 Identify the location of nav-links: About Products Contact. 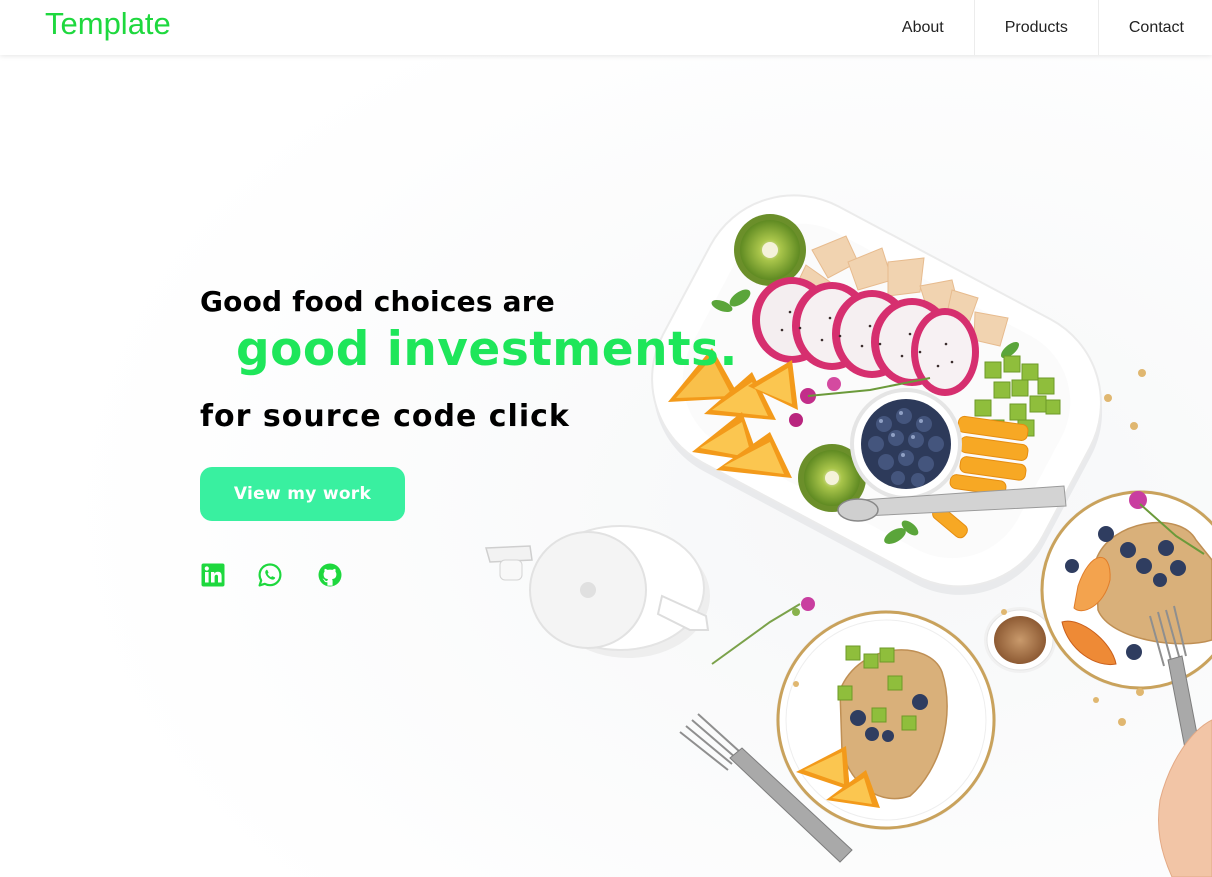
(1042, 27).